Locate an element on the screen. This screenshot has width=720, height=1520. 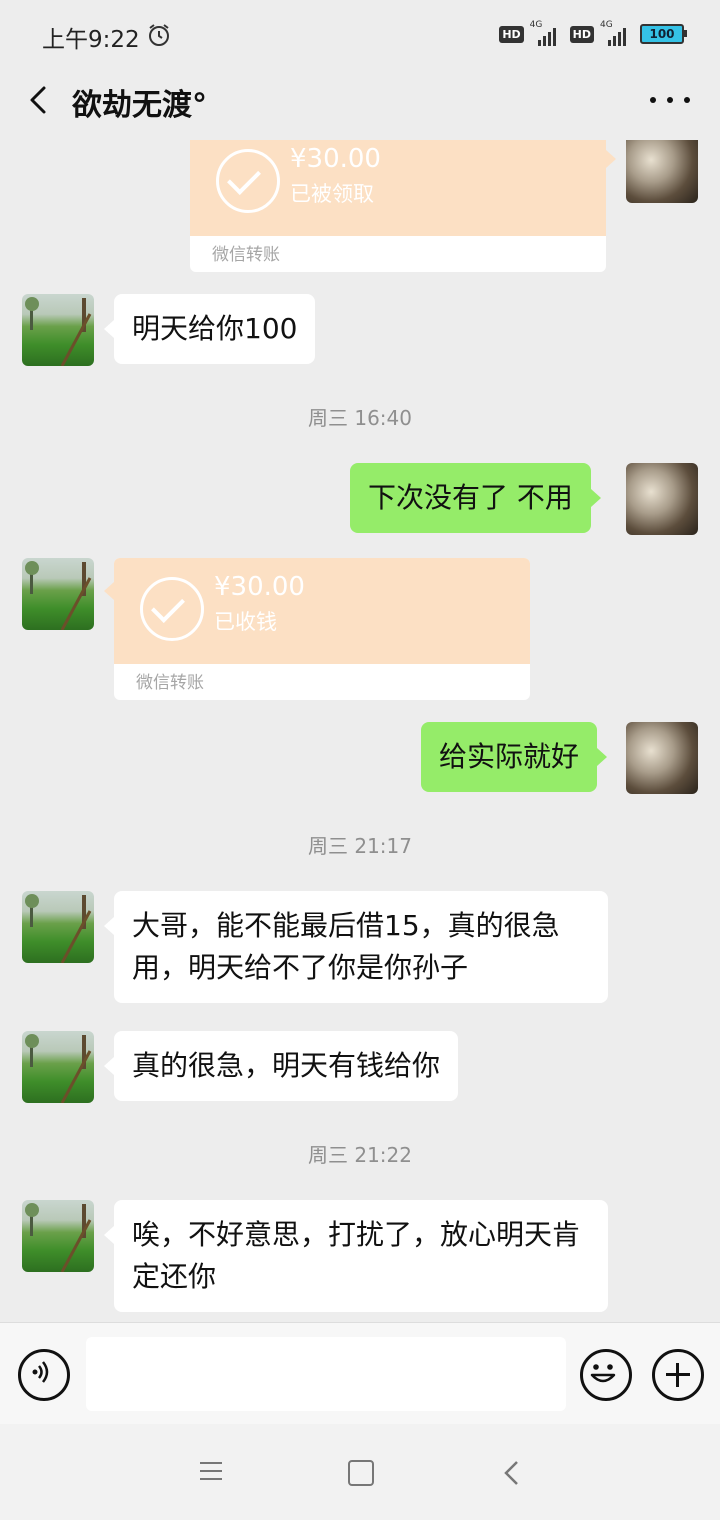
back-arrow-icon is located at coordinates (40, 100).